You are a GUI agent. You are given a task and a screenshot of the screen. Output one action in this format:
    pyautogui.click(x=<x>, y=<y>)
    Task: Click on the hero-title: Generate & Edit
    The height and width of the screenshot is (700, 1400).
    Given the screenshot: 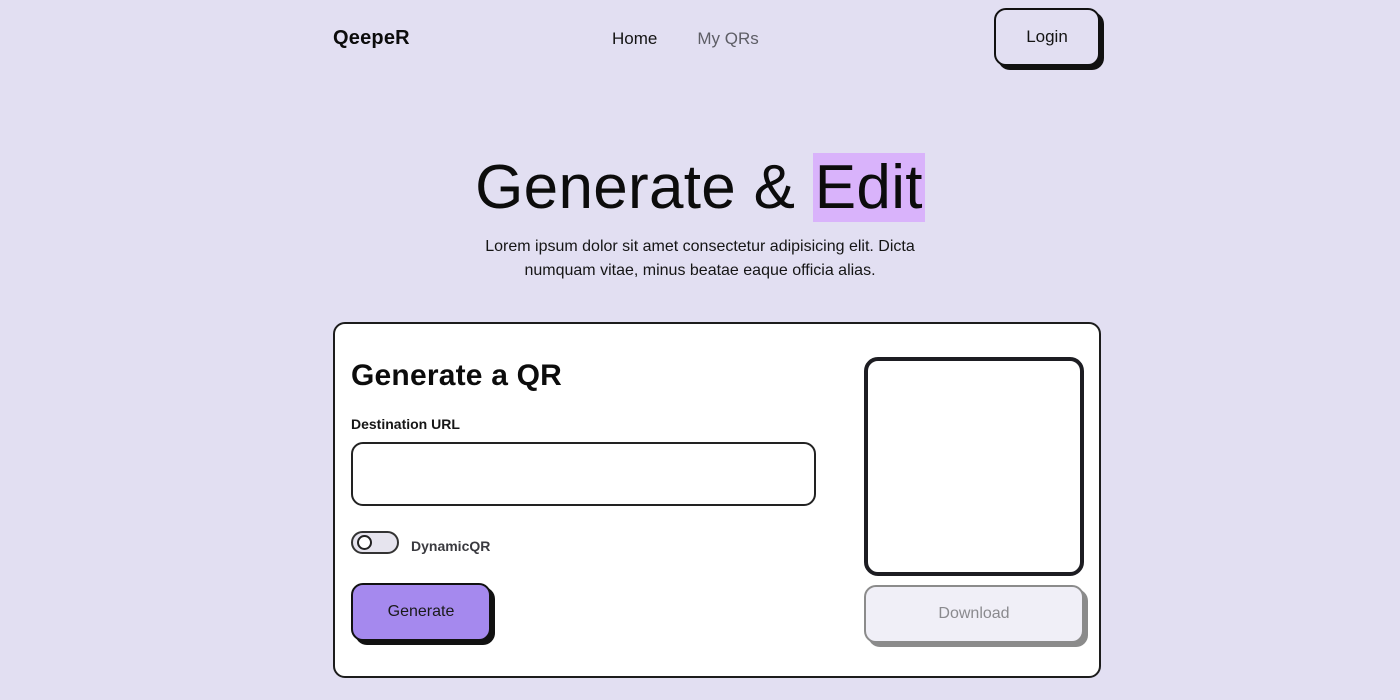 What is the action you would take?
    pyautogui.click(x=700, y=188)
    